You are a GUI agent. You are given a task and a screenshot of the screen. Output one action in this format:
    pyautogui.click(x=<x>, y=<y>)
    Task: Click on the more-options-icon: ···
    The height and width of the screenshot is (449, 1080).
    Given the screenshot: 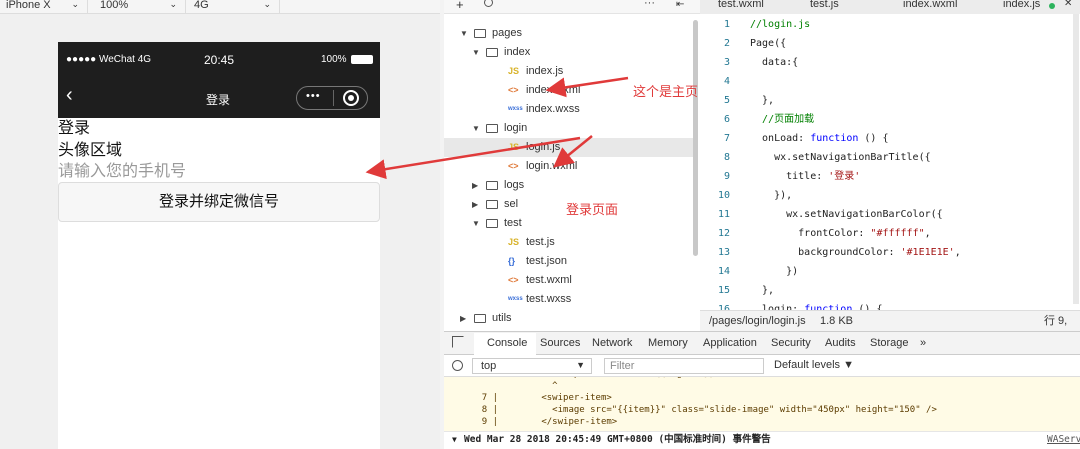 What is the action you would take?
    pyautogui.click(x=649, y=4)
    